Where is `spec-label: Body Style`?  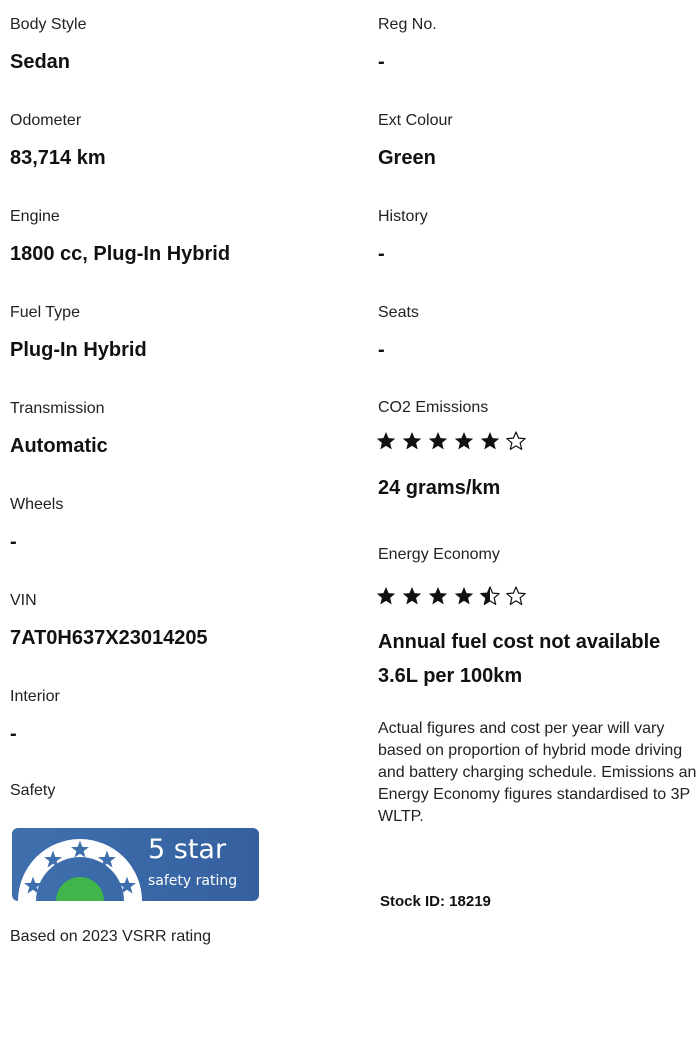
spec-label: Body Style is located at coordinates (48, 24).